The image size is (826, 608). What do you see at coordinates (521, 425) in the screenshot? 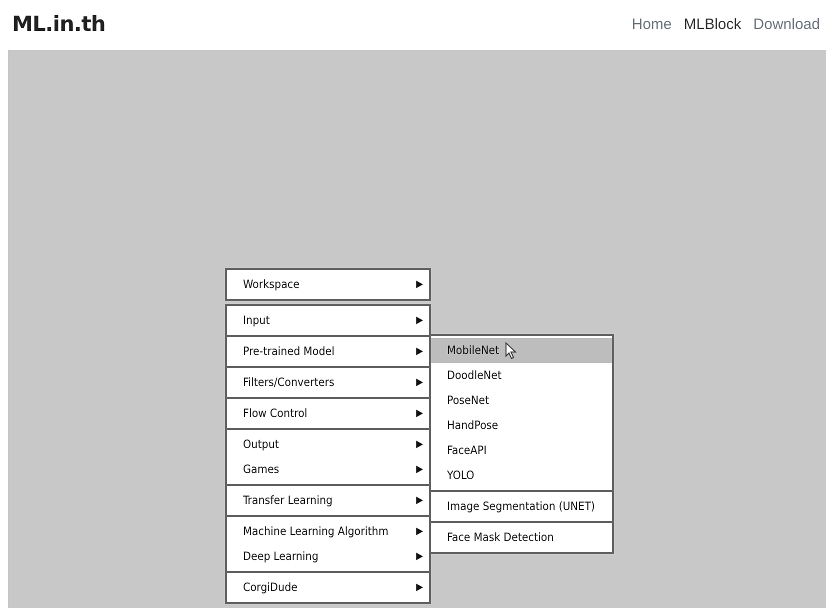
I see `menu-item: HandPose` at bounding box center [521, 425].